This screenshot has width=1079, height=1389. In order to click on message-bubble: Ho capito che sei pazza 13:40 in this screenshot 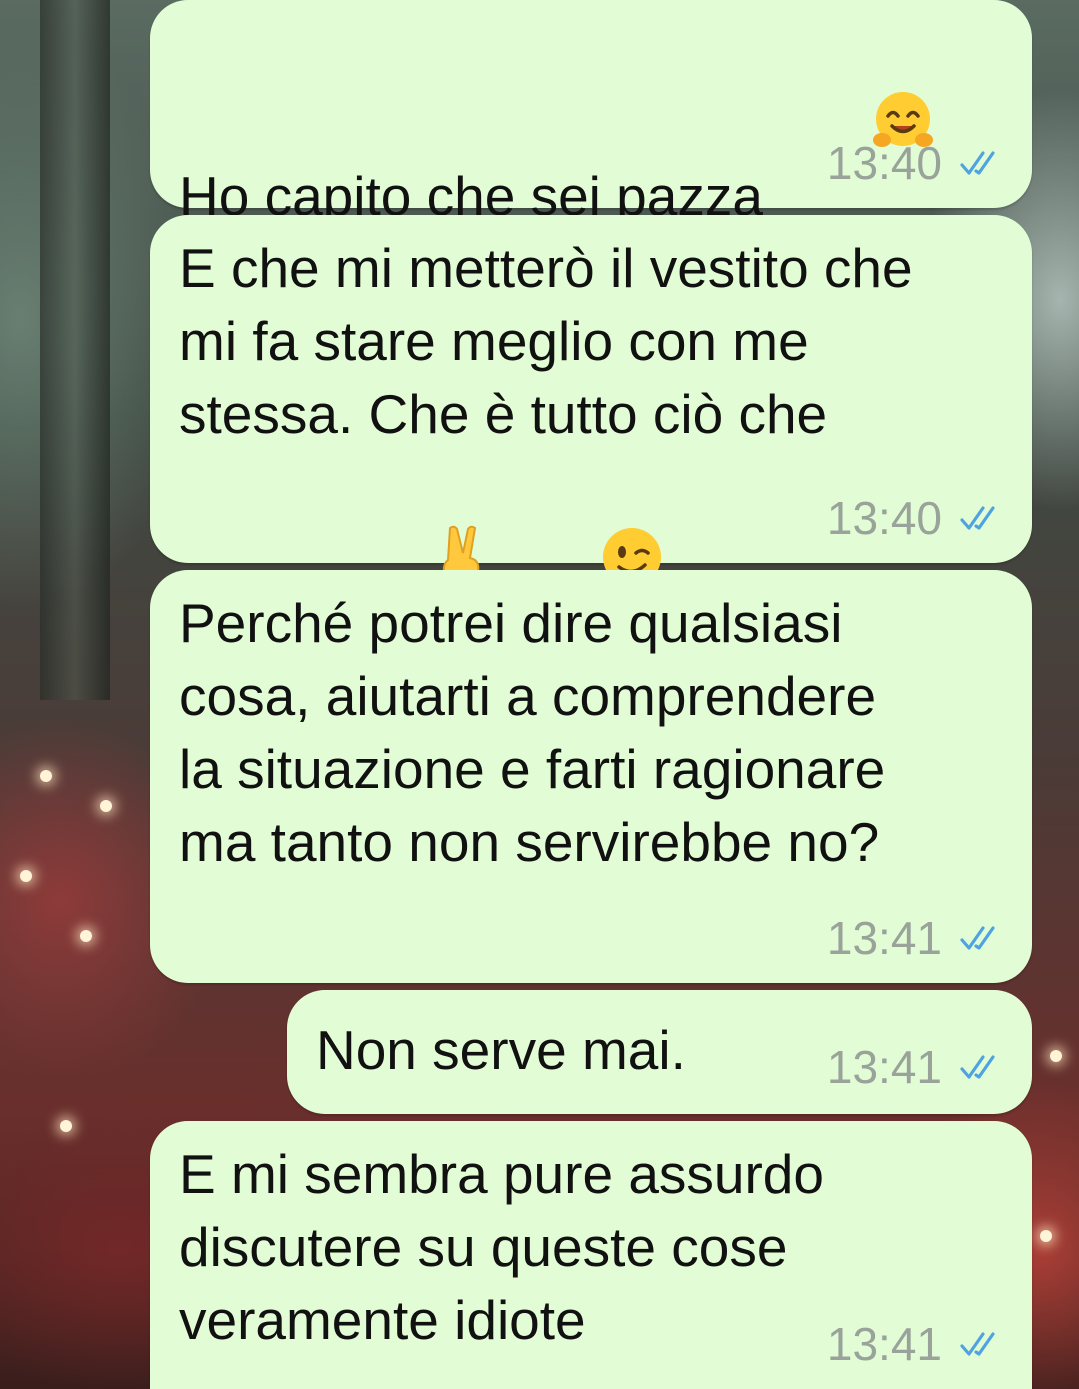, I will do `click(591, 113)`.